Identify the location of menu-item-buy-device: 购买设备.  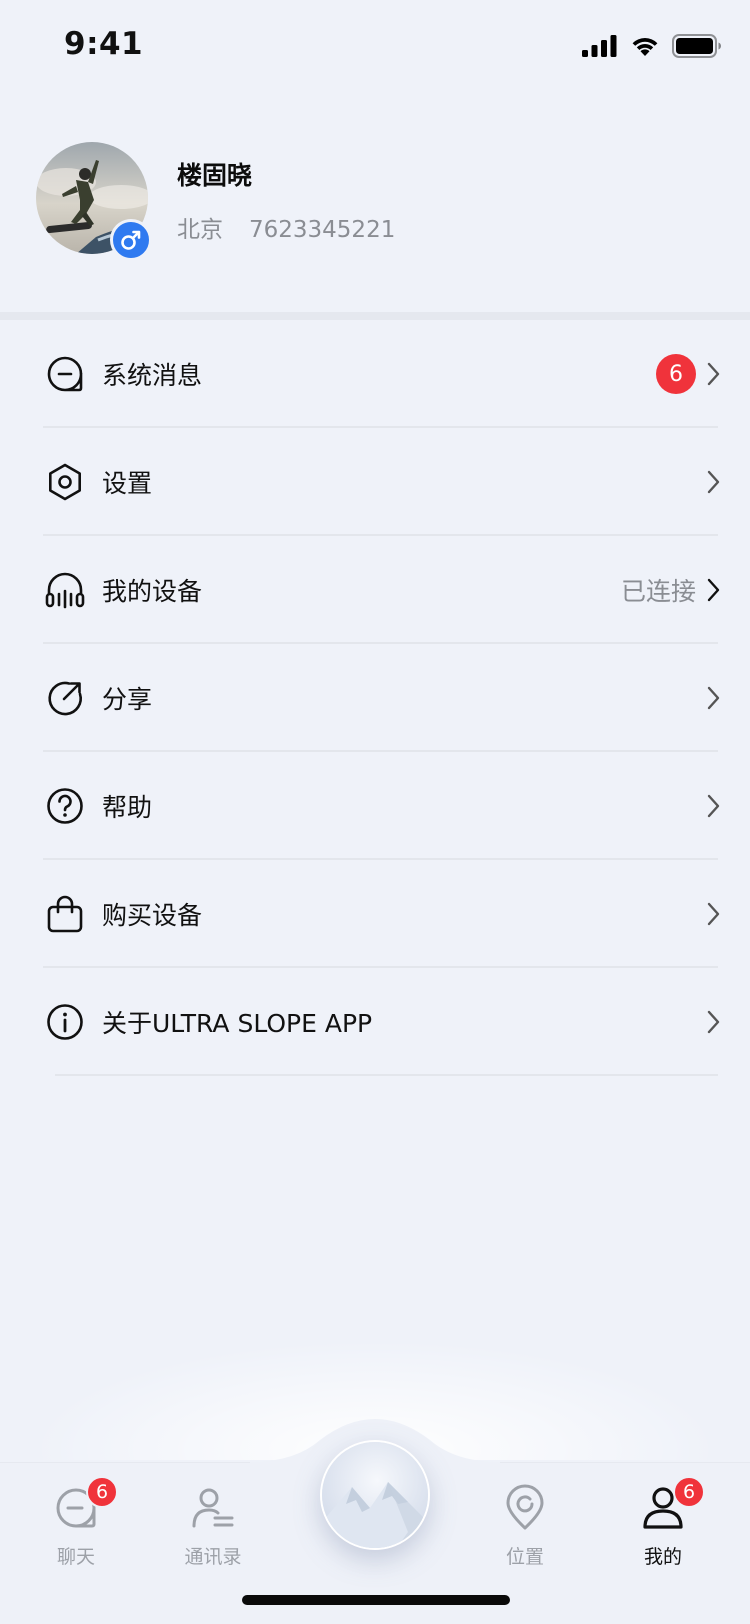
(375, 914).